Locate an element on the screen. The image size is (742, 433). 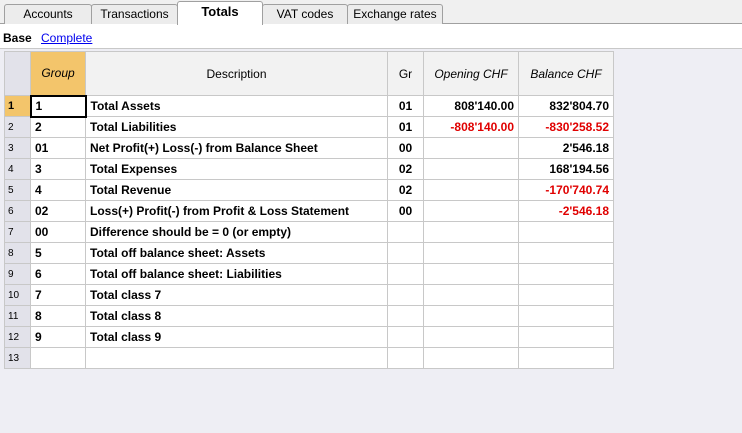
cell-description: Total off balance sheet: Liabilities is located at coordinates (236, 274).